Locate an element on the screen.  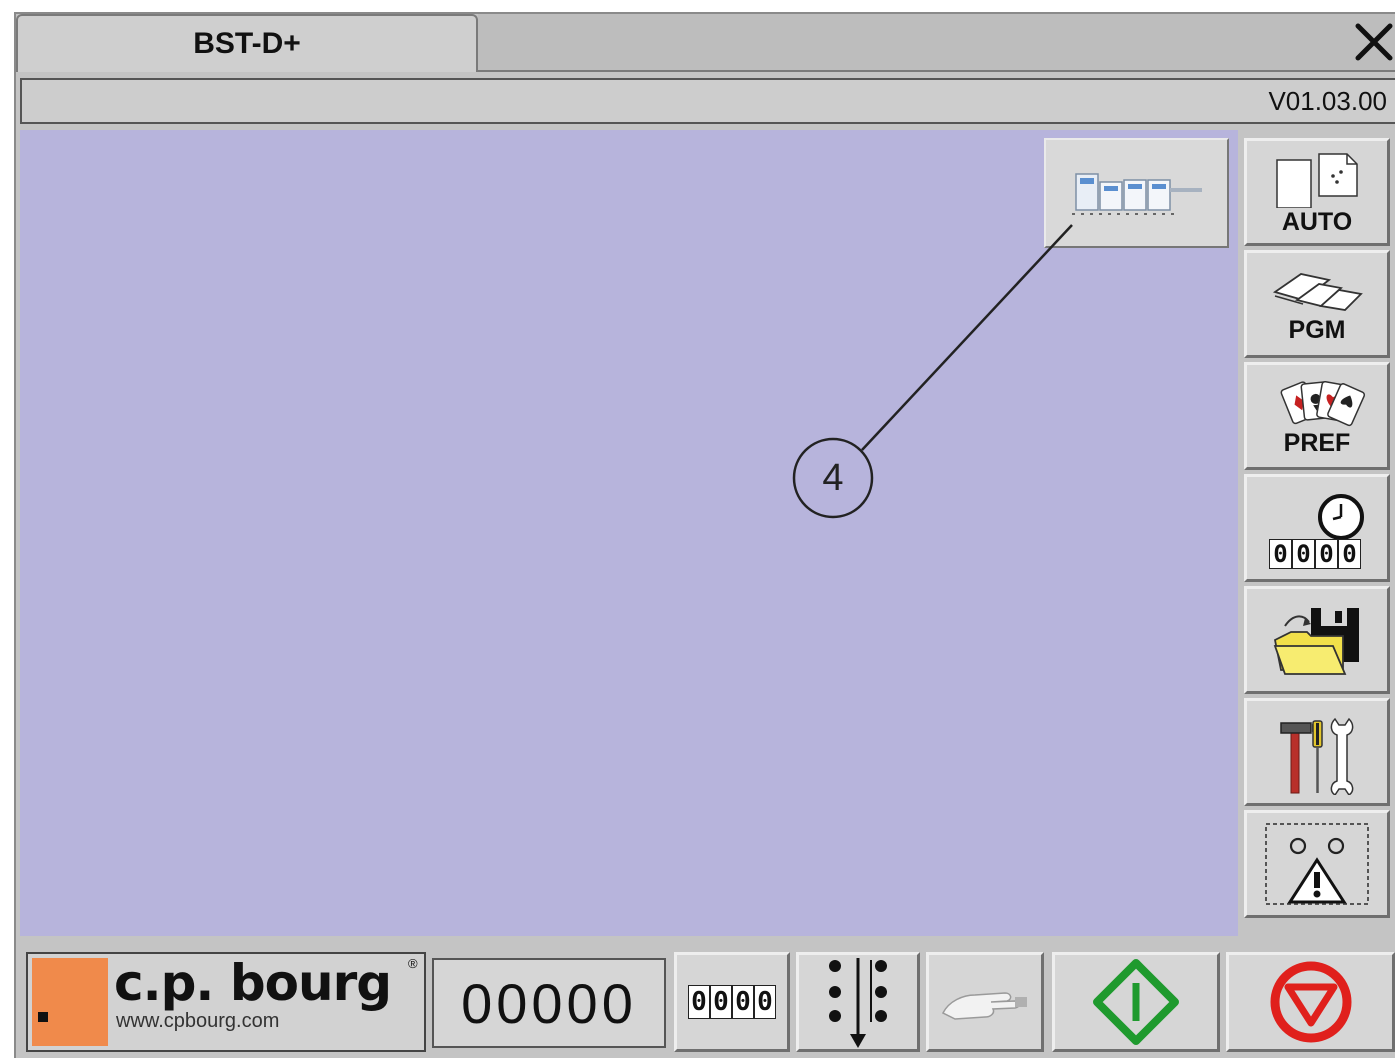
pref-label: PREF is located at coordinates (1317, 442).